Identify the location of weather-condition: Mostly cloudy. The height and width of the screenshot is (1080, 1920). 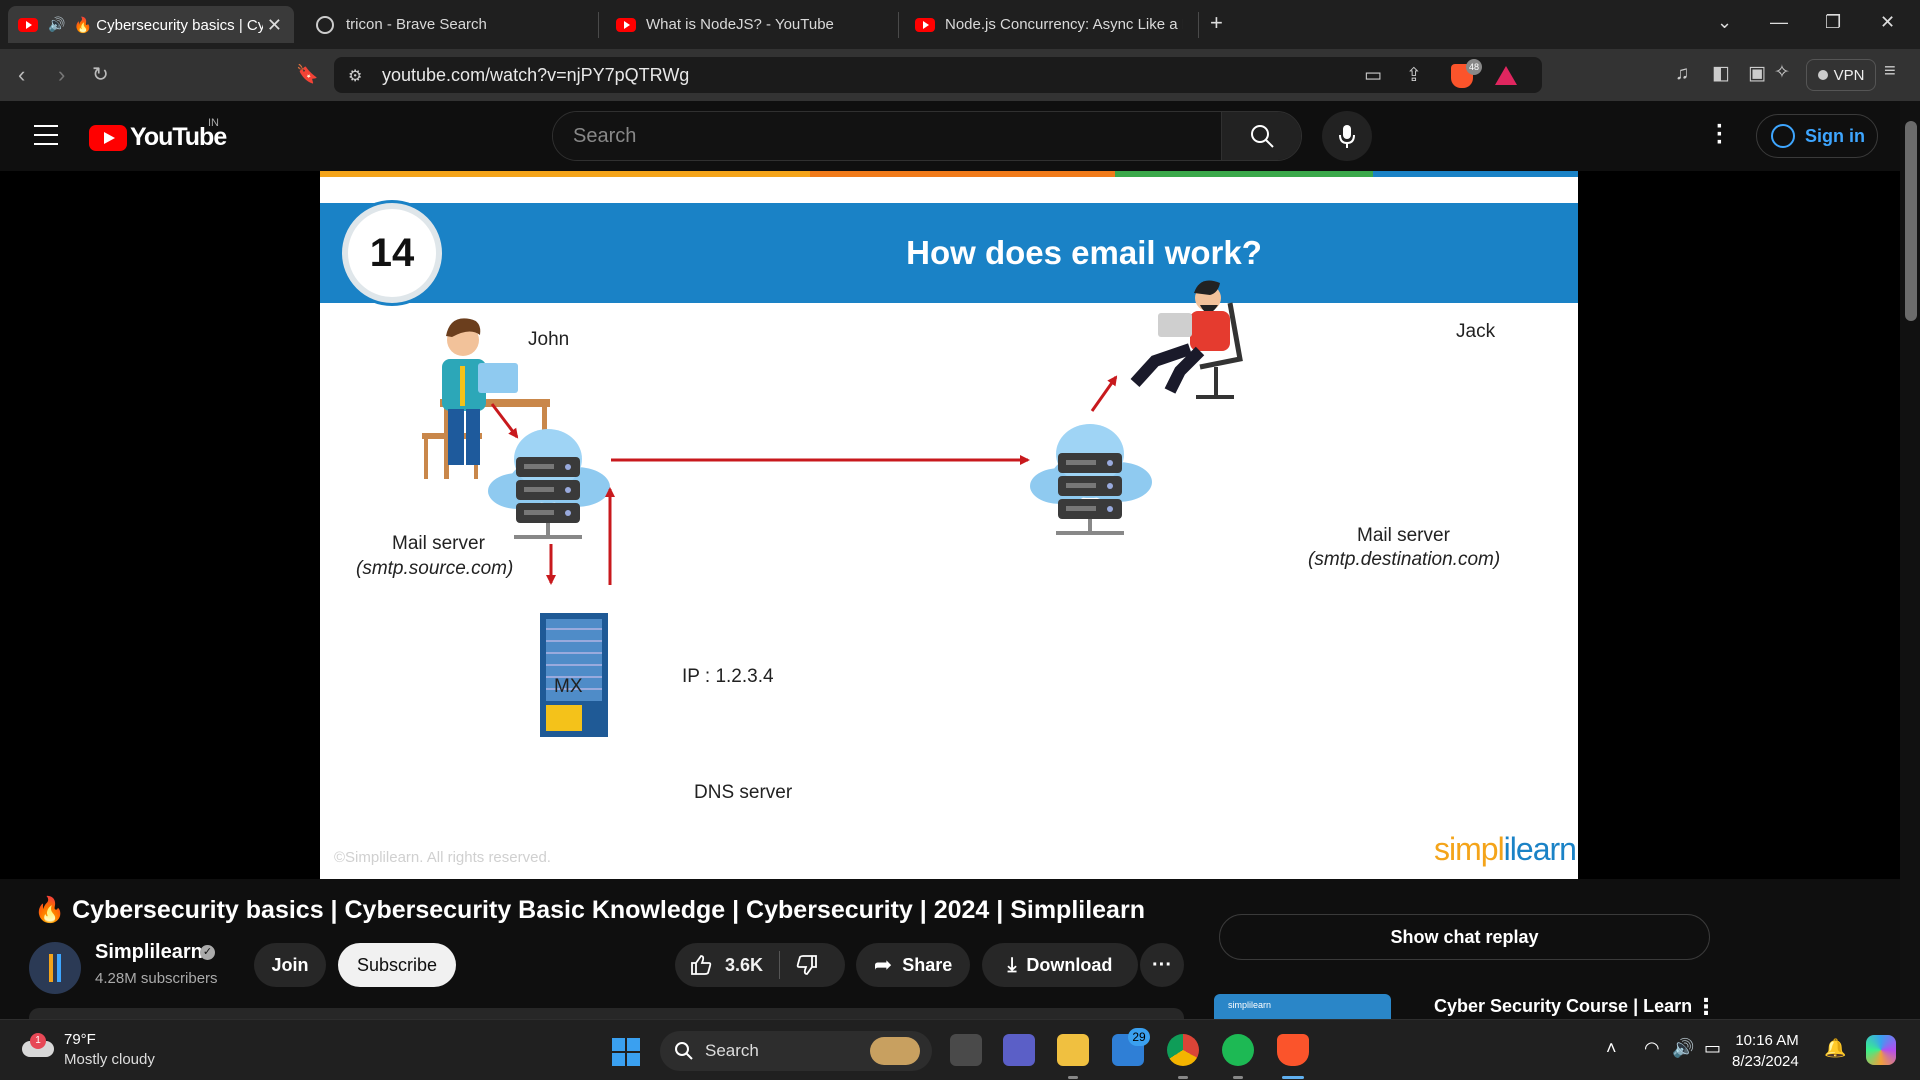
(109, 1059).